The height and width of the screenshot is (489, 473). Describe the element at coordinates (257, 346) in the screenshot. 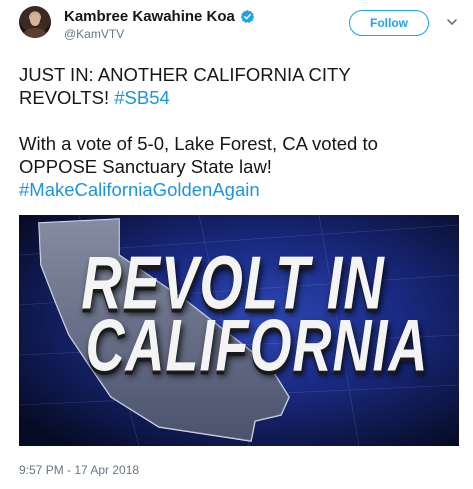

I see `media-headline: CALIFORNIA` at that location.